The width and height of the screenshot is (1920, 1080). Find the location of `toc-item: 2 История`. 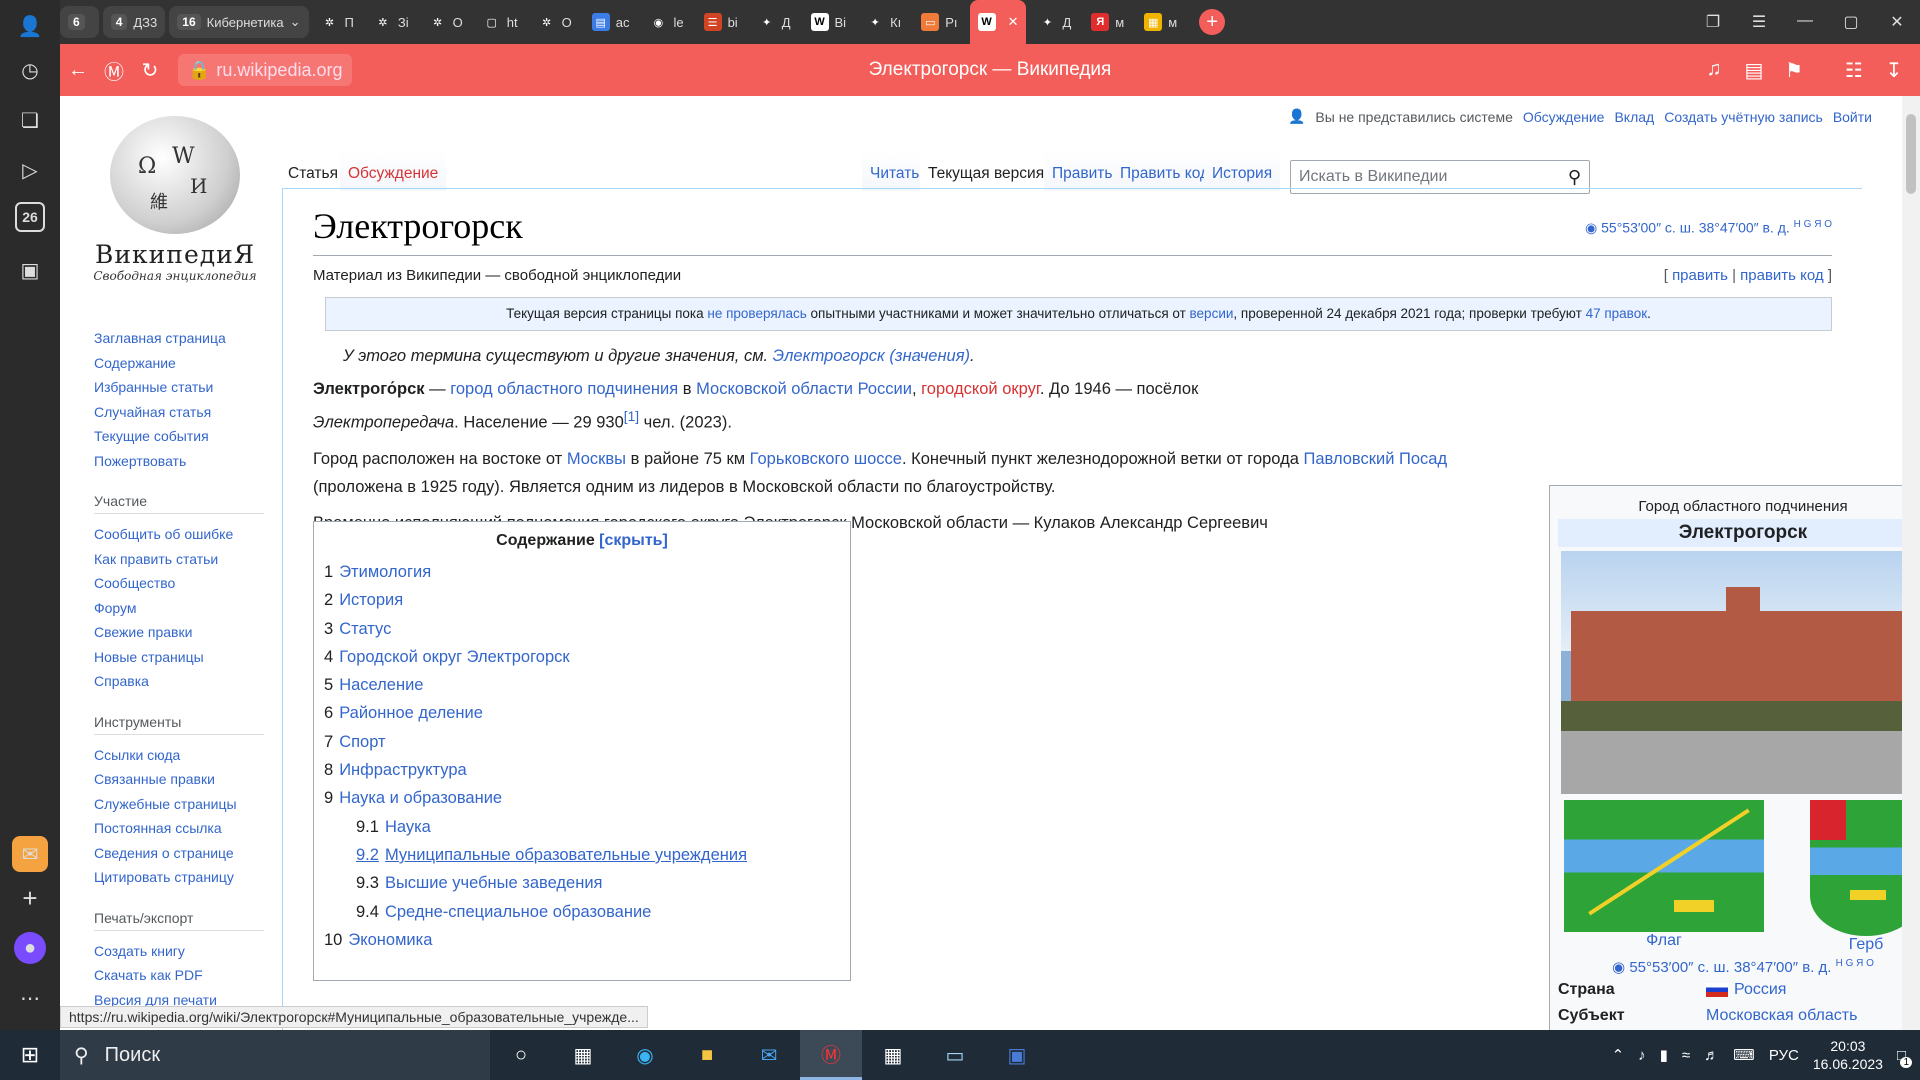

toc-item: 2 История is located at coordinates (582, 600).